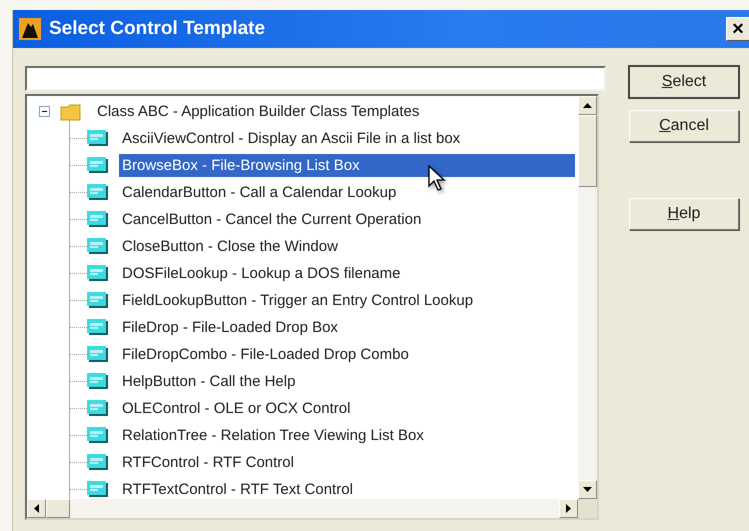 Image resolution: width=749 pixels, height=531 pixels. Describe the element at coordinates (347, 408) in the screenshot. I see `tree-item: OLEControl - OLE or OCX Control` at that location.